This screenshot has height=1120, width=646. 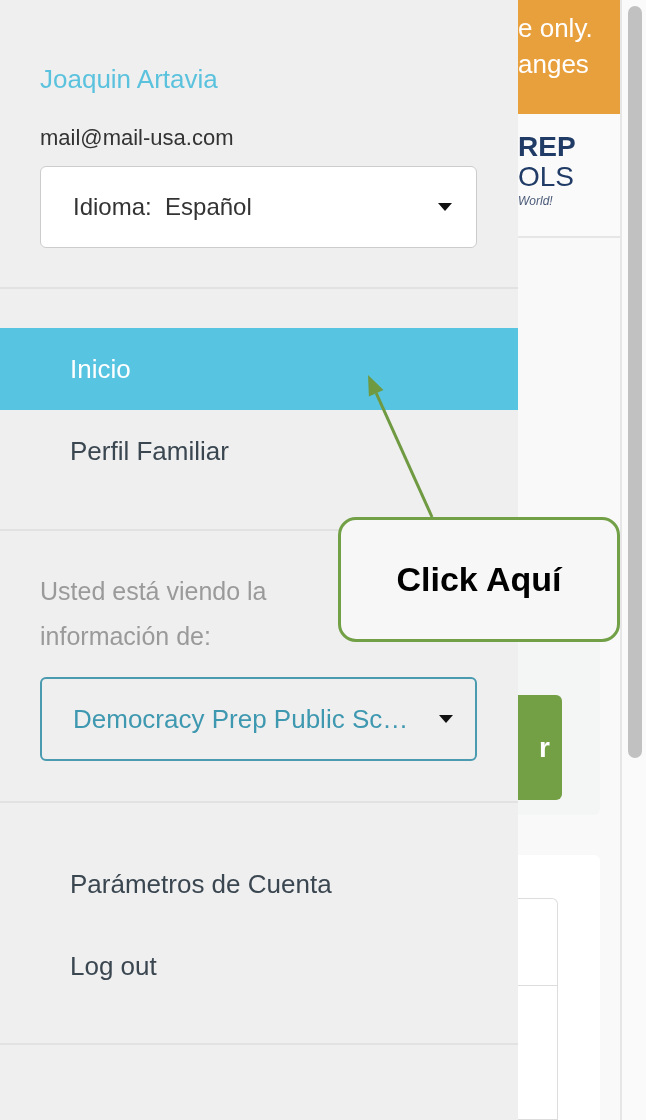 I want to click on notice-text: anges, so click(x=553, y=64).